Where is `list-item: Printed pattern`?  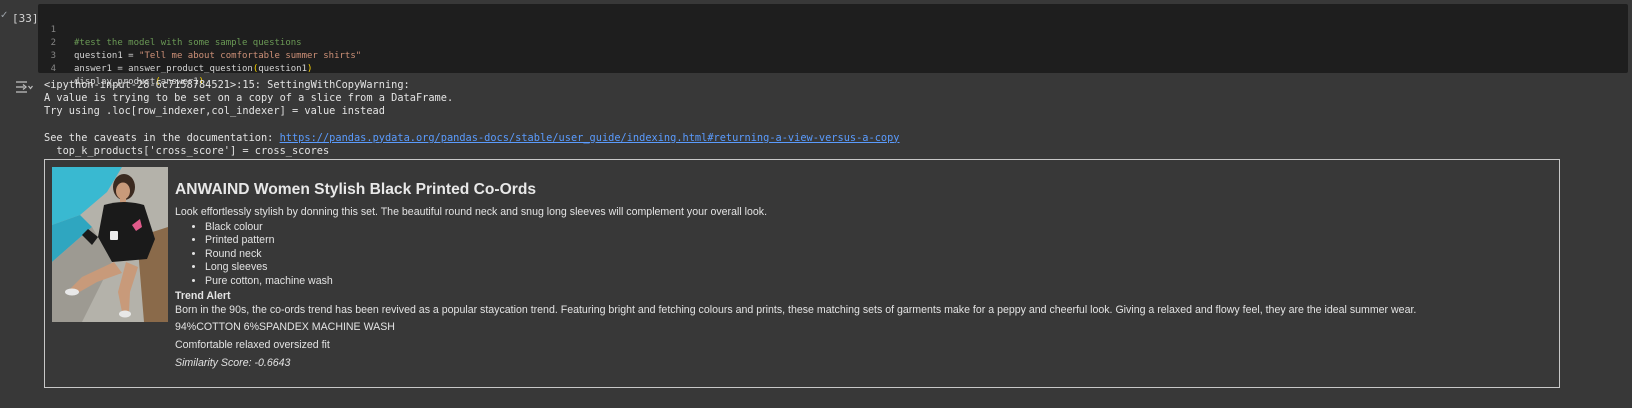 list-item: Printed pattern is located at coordinates (875, 240).